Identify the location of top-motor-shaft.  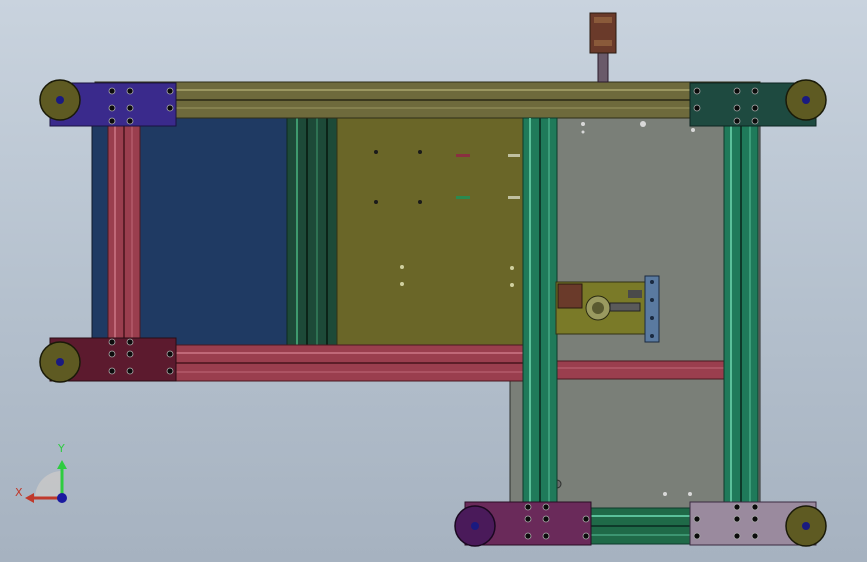
(603, 67).